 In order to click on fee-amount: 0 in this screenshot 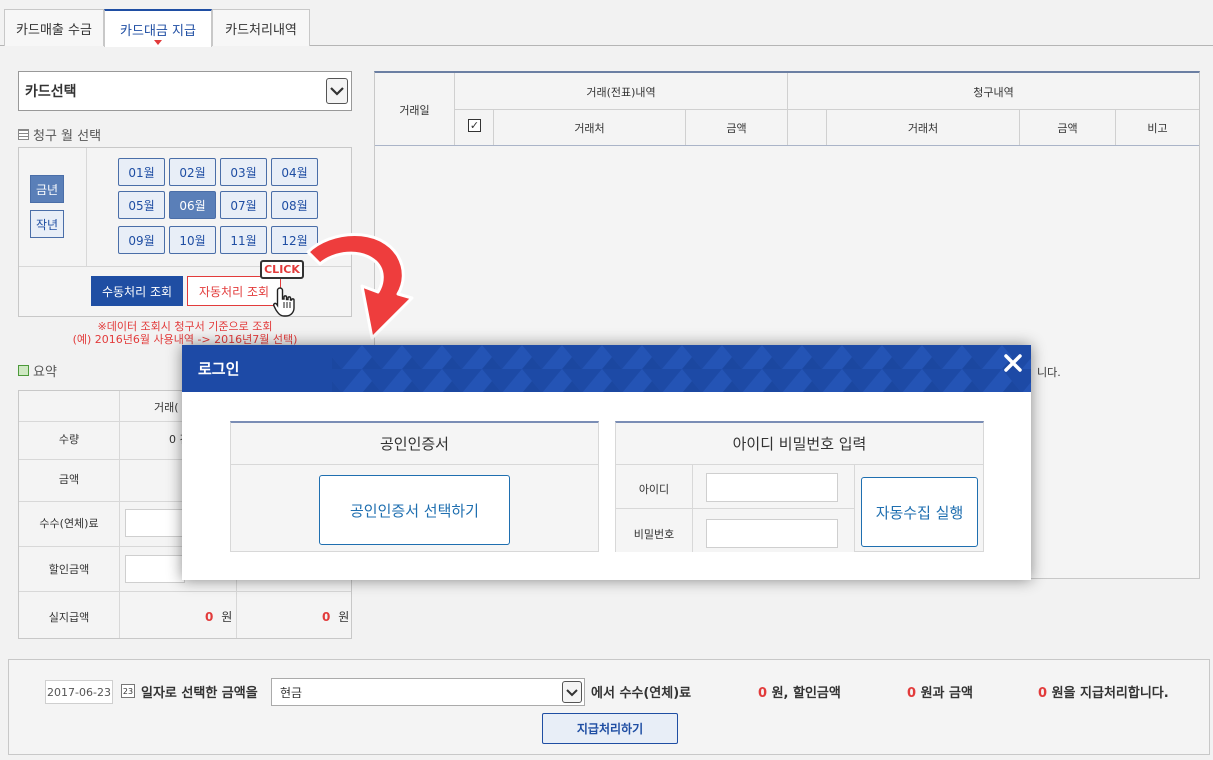, I will do `click(763, 693)`.